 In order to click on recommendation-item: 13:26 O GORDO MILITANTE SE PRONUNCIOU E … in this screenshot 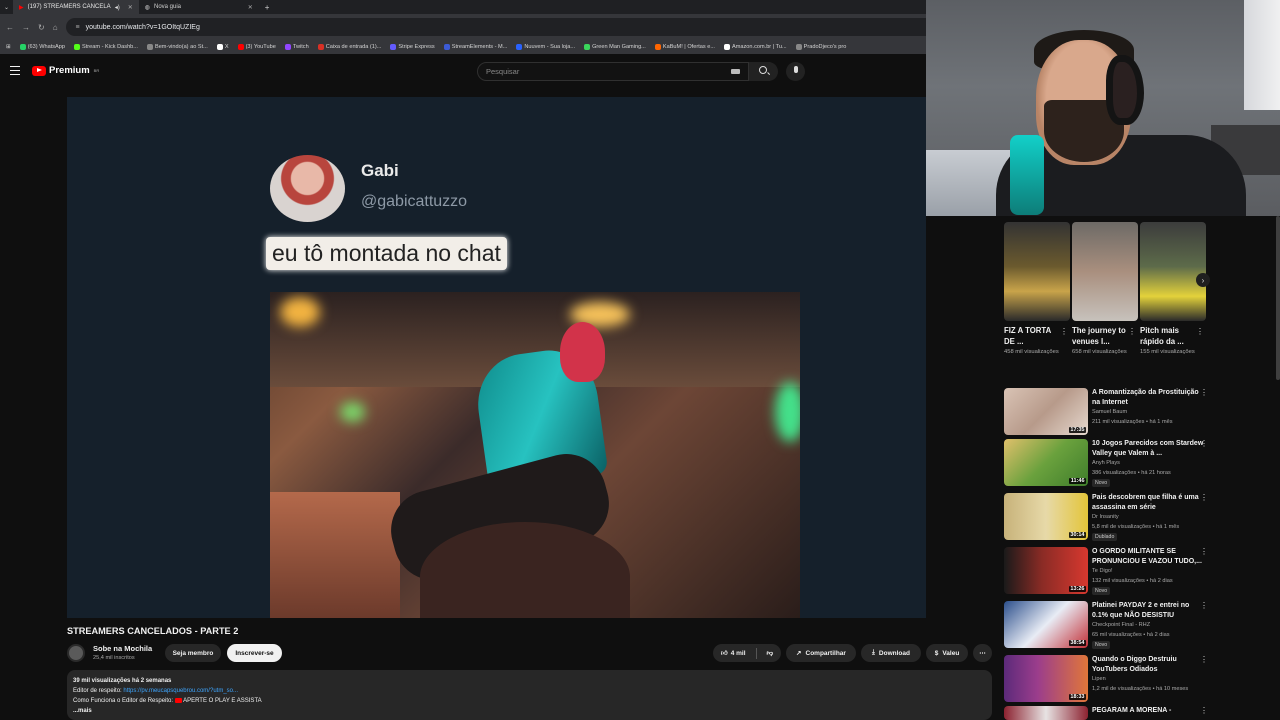, I will do `click(1106, 571)`.